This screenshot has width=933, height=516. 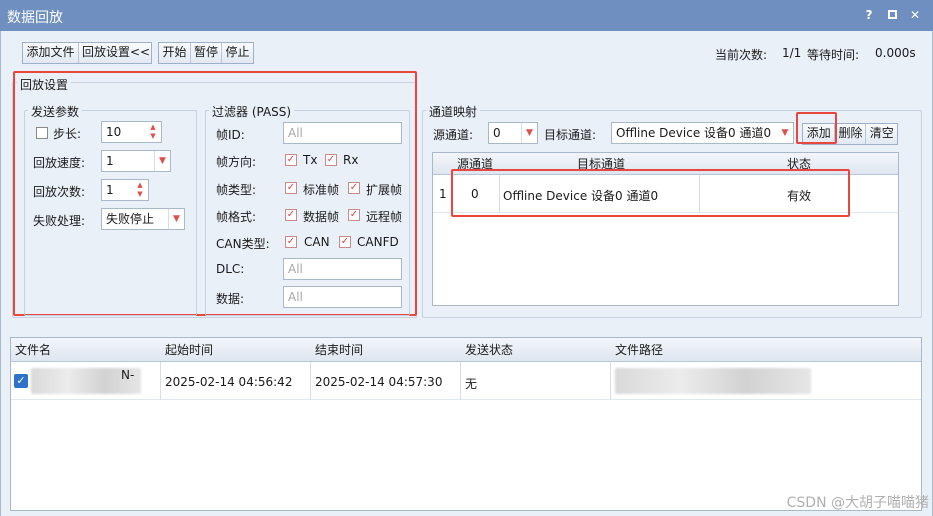 I want to click on dst-channel-value: Offline Device 设备0 通道0, so click(x=694, y=133).